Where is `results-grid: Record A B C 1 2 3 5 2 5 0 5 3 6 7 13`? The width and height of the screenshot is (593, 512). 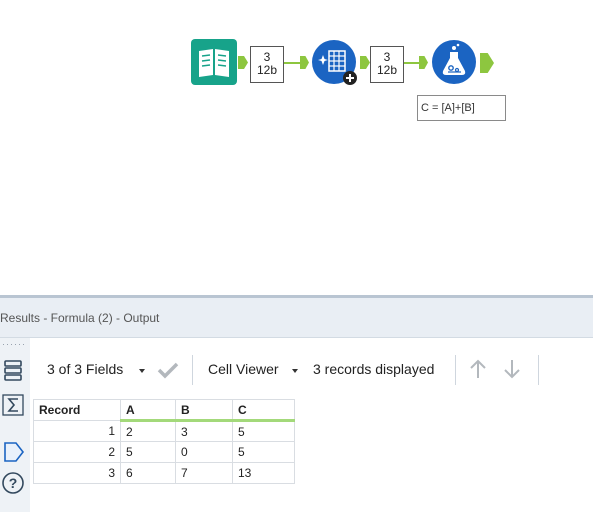 results-grid: Record A B C 1 2 3 5 2 5 0 5 3 6 7 13 is located at coordinates (164, 441).